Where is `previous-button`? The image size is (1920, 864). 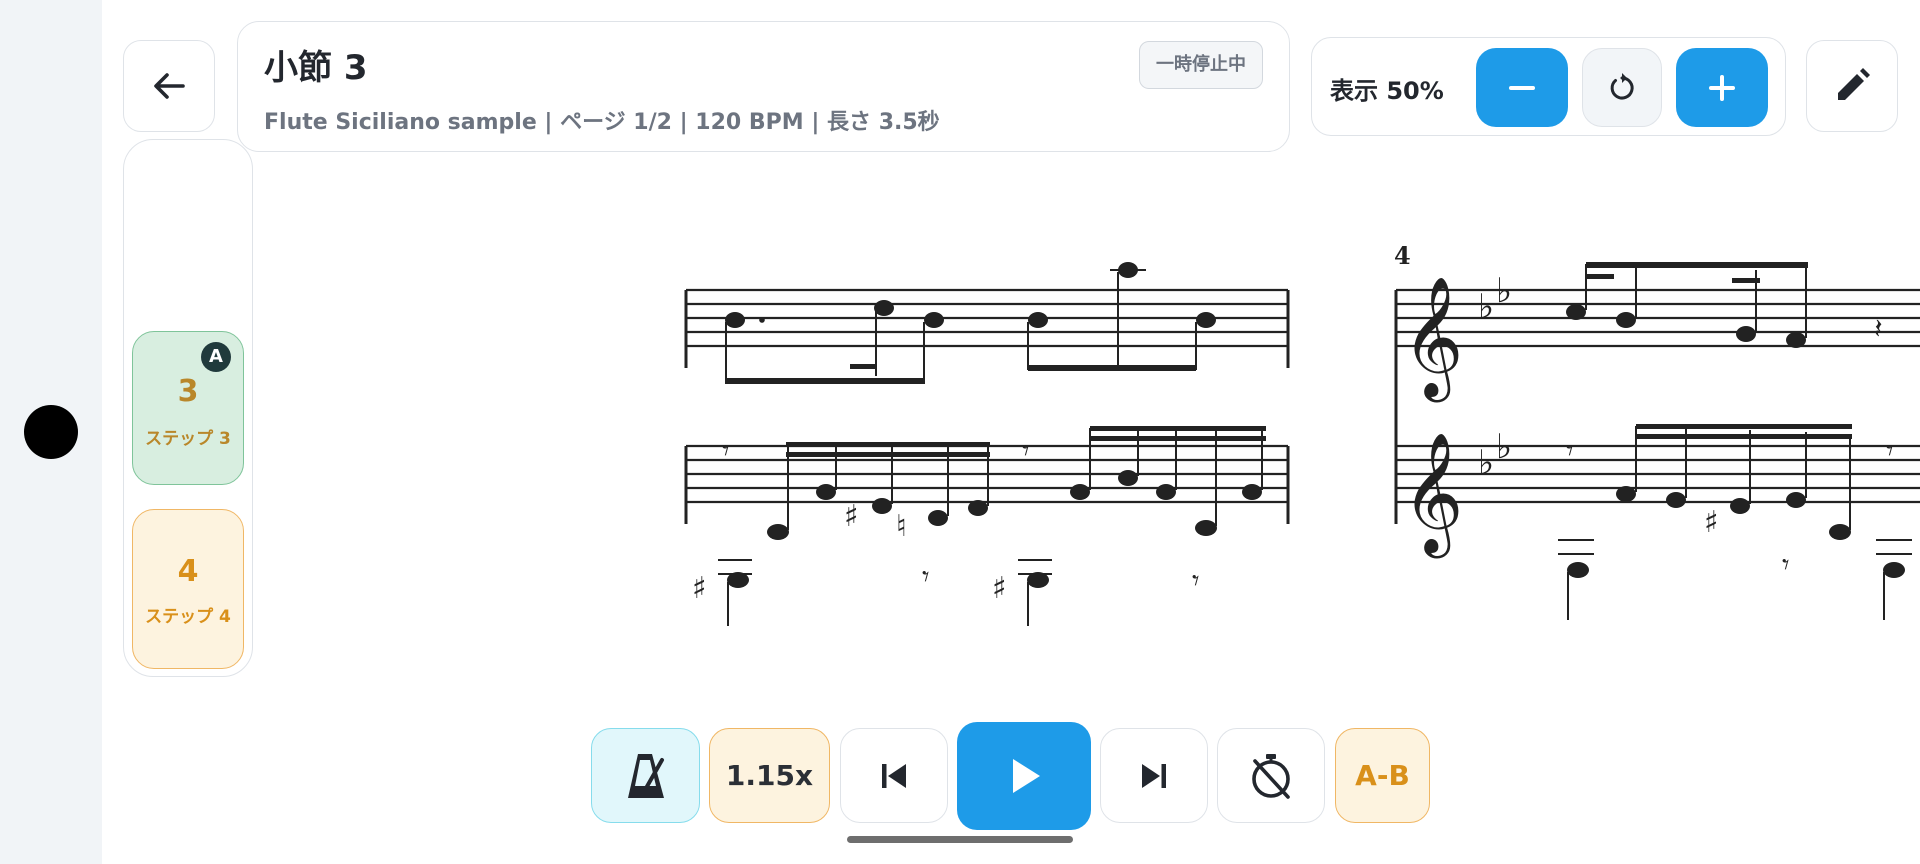 previous-button is located at coordinates (894, 775).